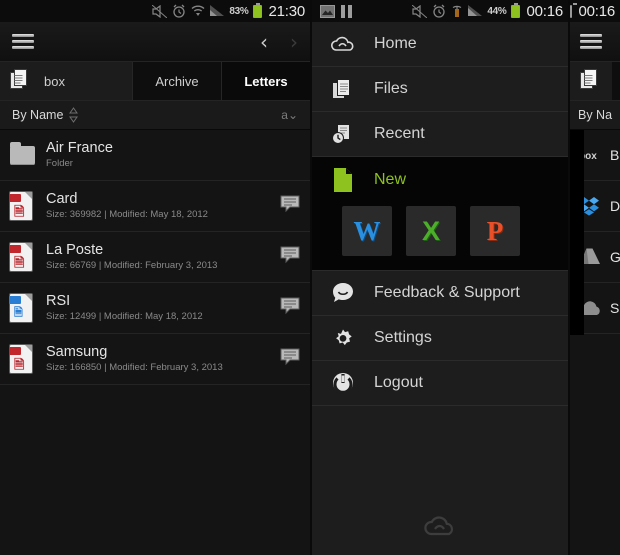  Describe the element at coordinates (198, 11) in the screenshot. I see `wifi-icon` at that location.